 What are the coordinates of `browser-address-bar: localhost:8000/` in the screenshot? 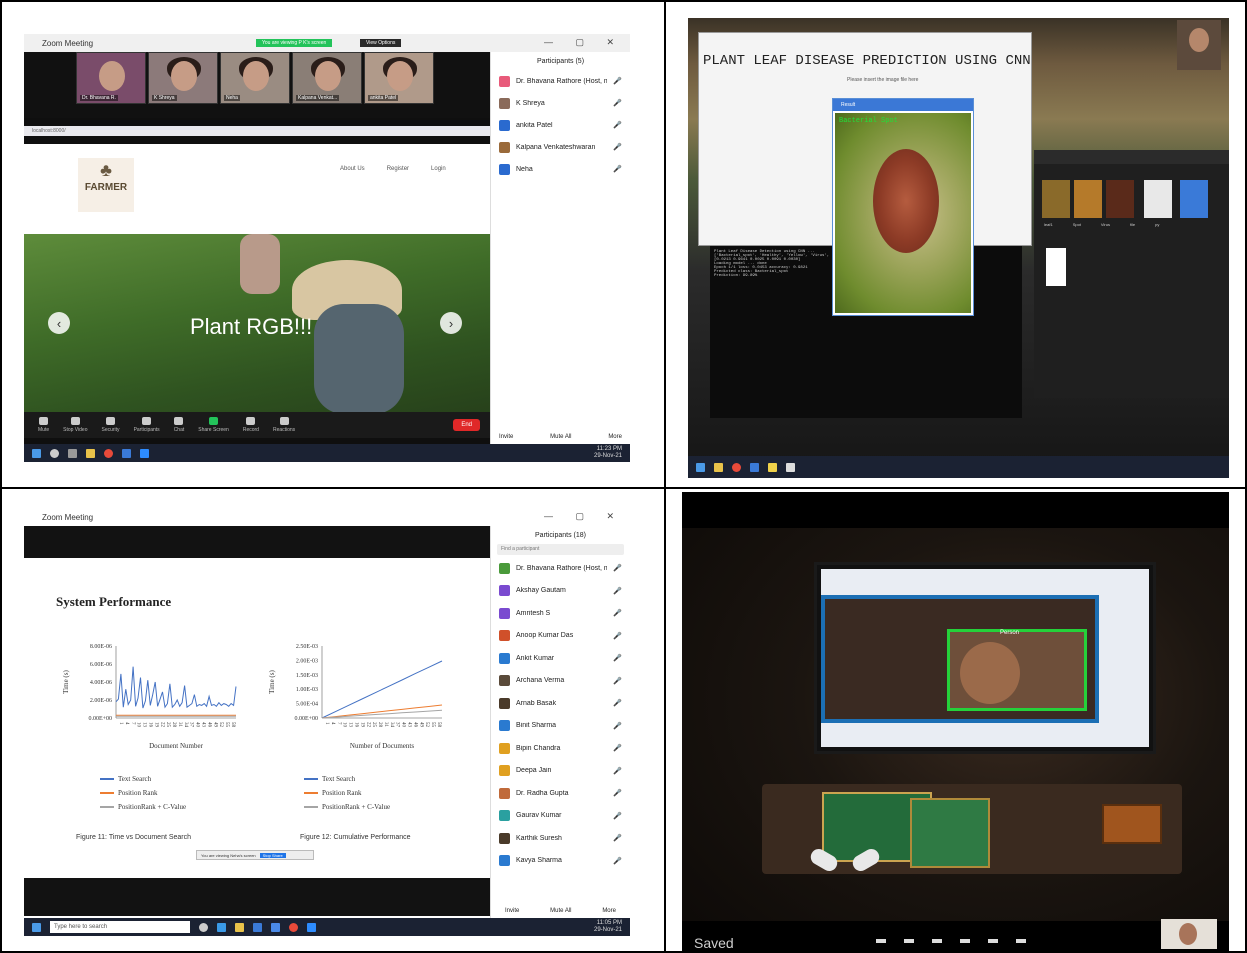 It's located at (257, 131).